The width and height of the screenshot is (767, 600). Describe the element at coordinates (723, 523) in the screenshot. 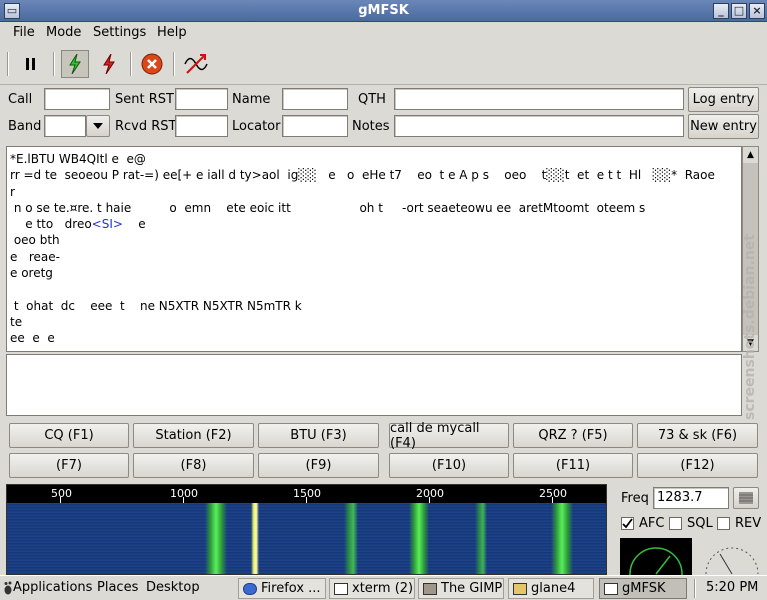

I see `rev-checkbox` at that location.